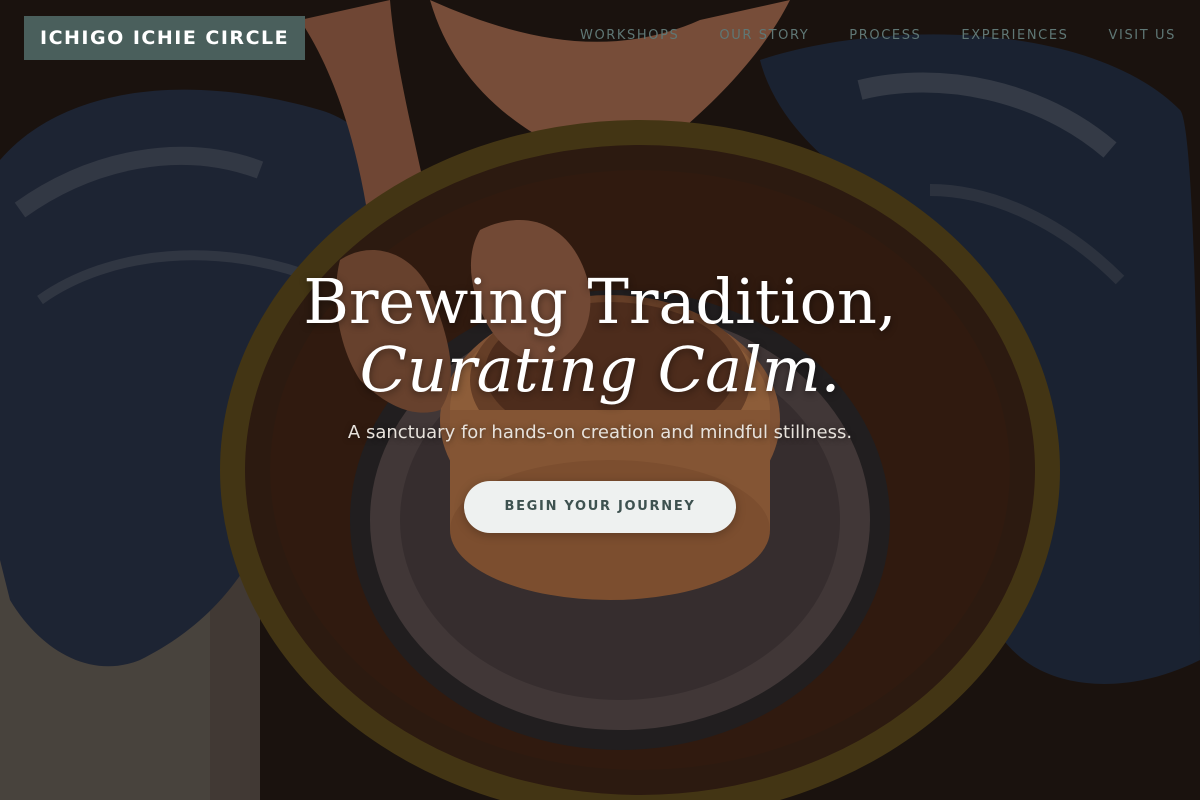 This screenshot has height=800, width=1200. I want to click on begin-journey-button: BEGIN YOUR JOURNEY, so click(600, 507).